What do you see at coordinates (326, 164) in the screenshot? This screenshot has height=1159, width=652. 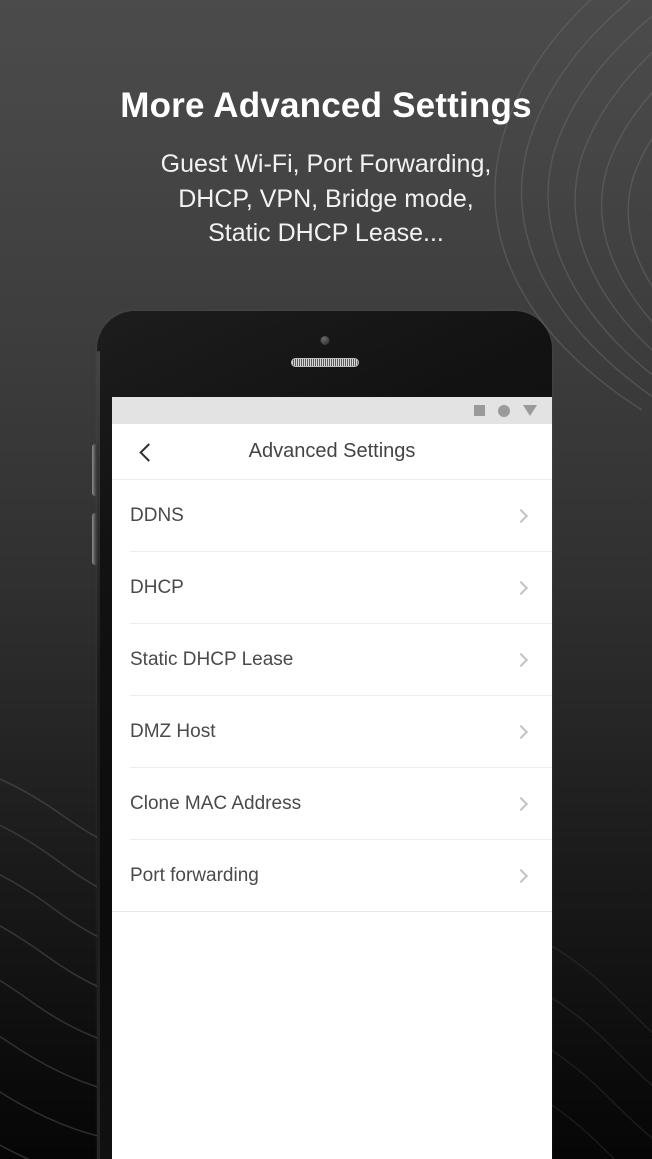 I see `subtitle-line-1: Guest Wi-Fi, Port Forwarding,` at bounding box center [326, 164].